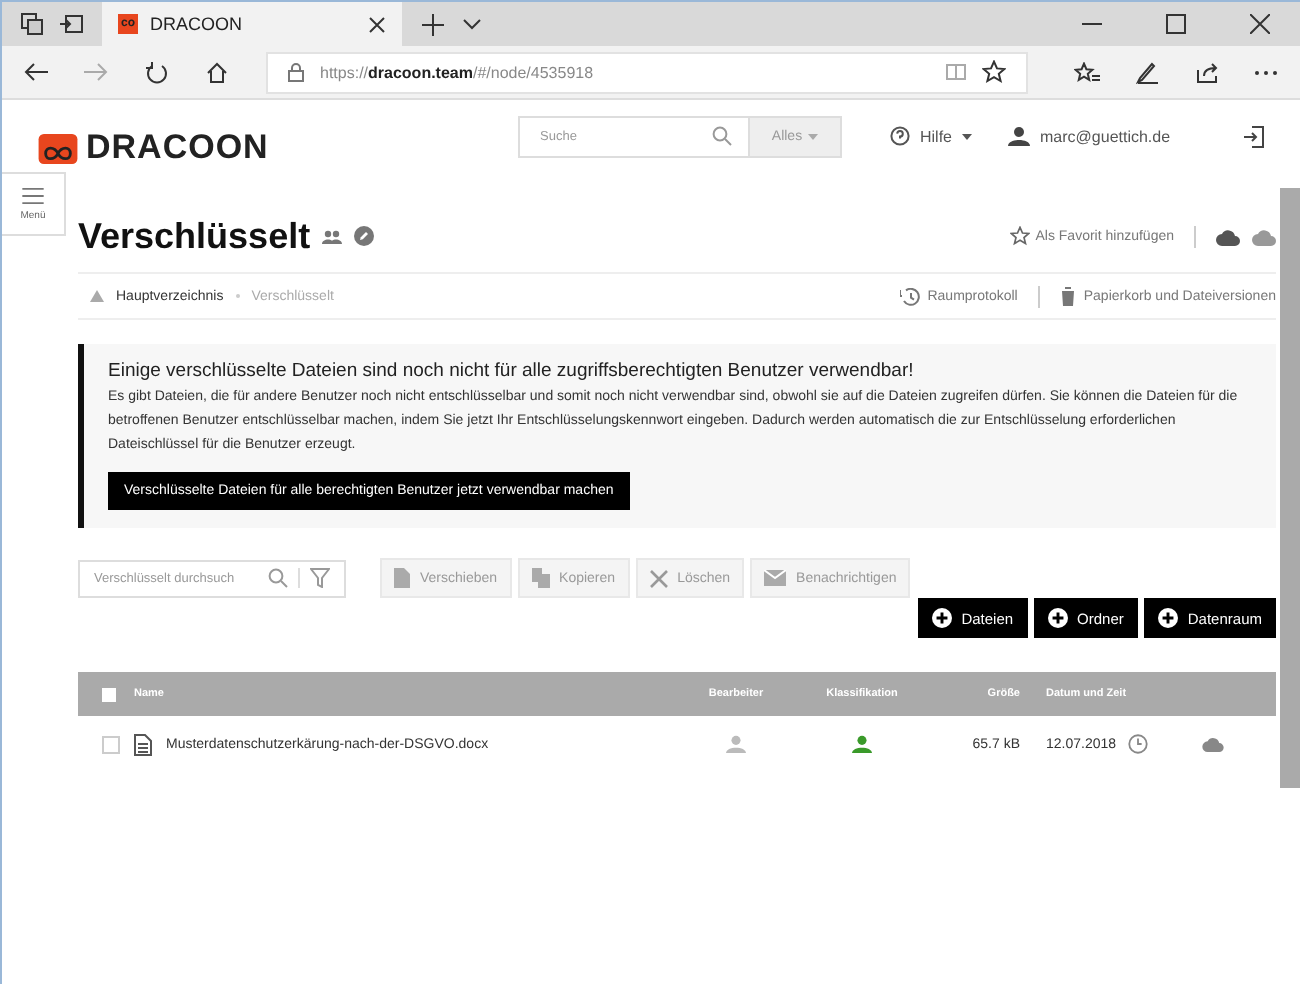  What do you see at coordinates (364, 236) in the screenshot?
I see `edit-icon` at bounding box center [364, 236].